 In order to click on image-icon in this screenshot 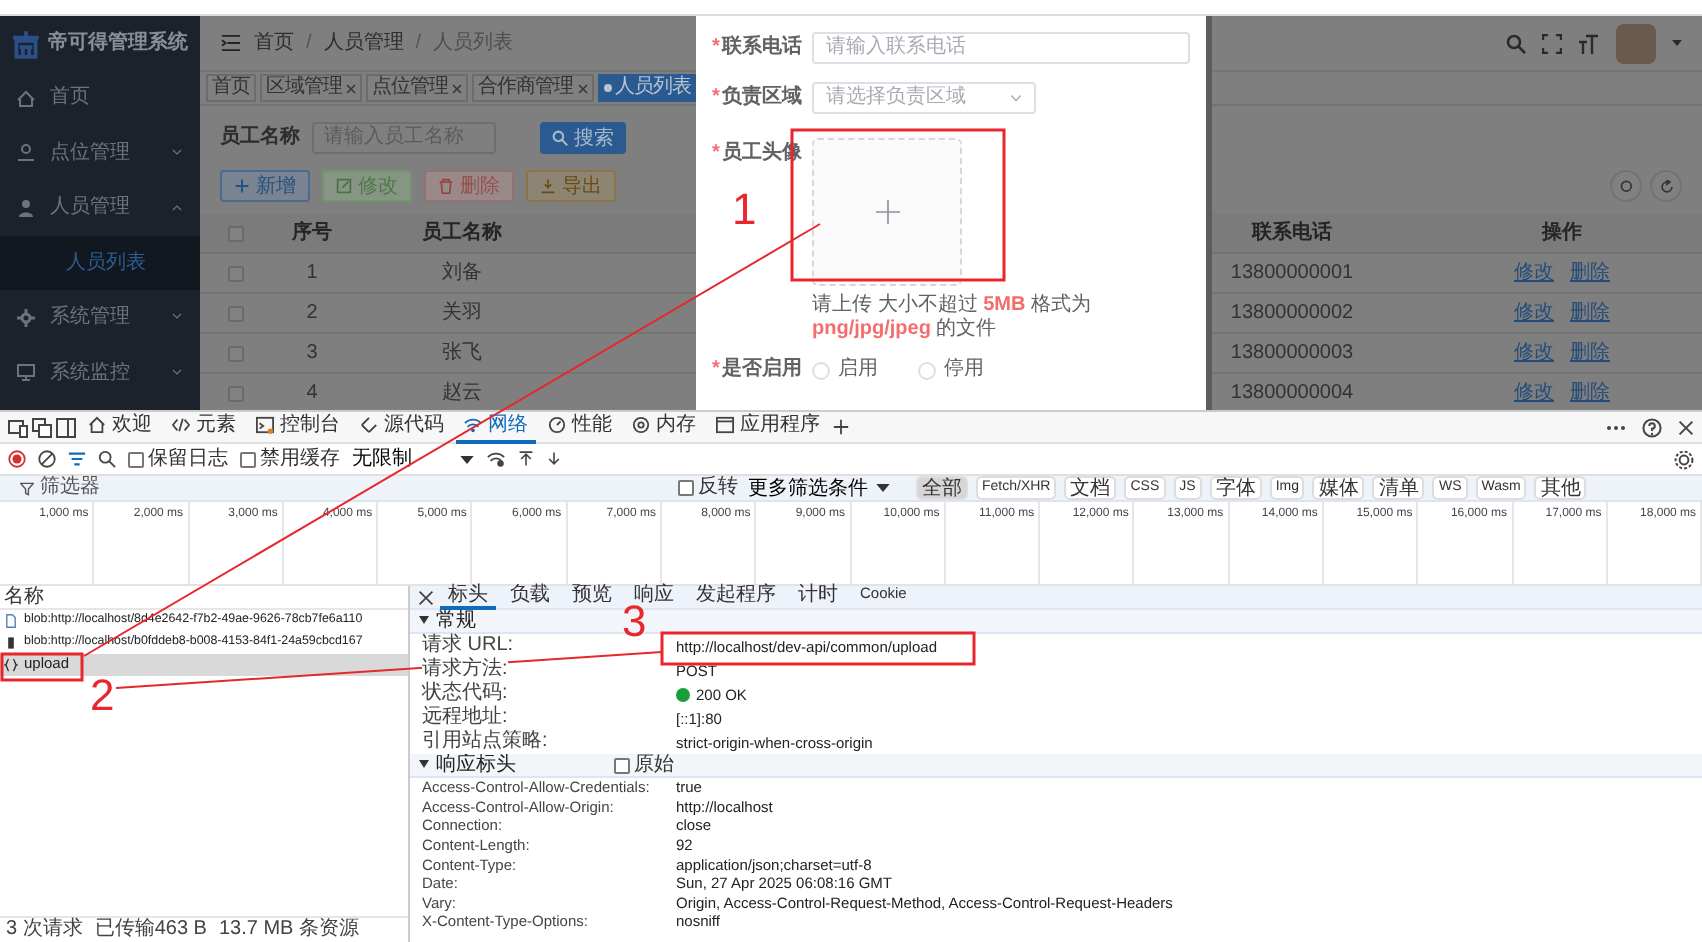, I will do `click(11, 643)`.